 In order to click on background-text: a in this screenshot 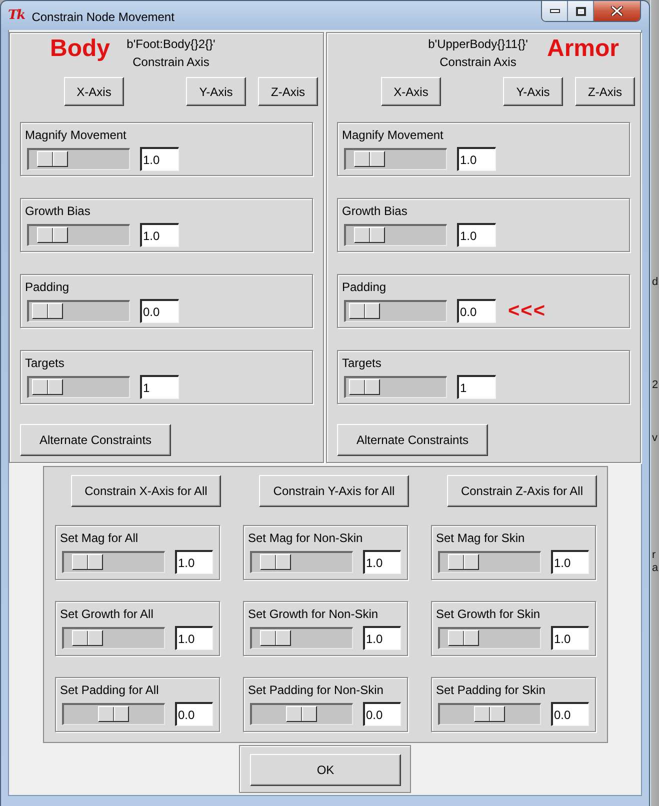, I will do `click(655, 568)`.